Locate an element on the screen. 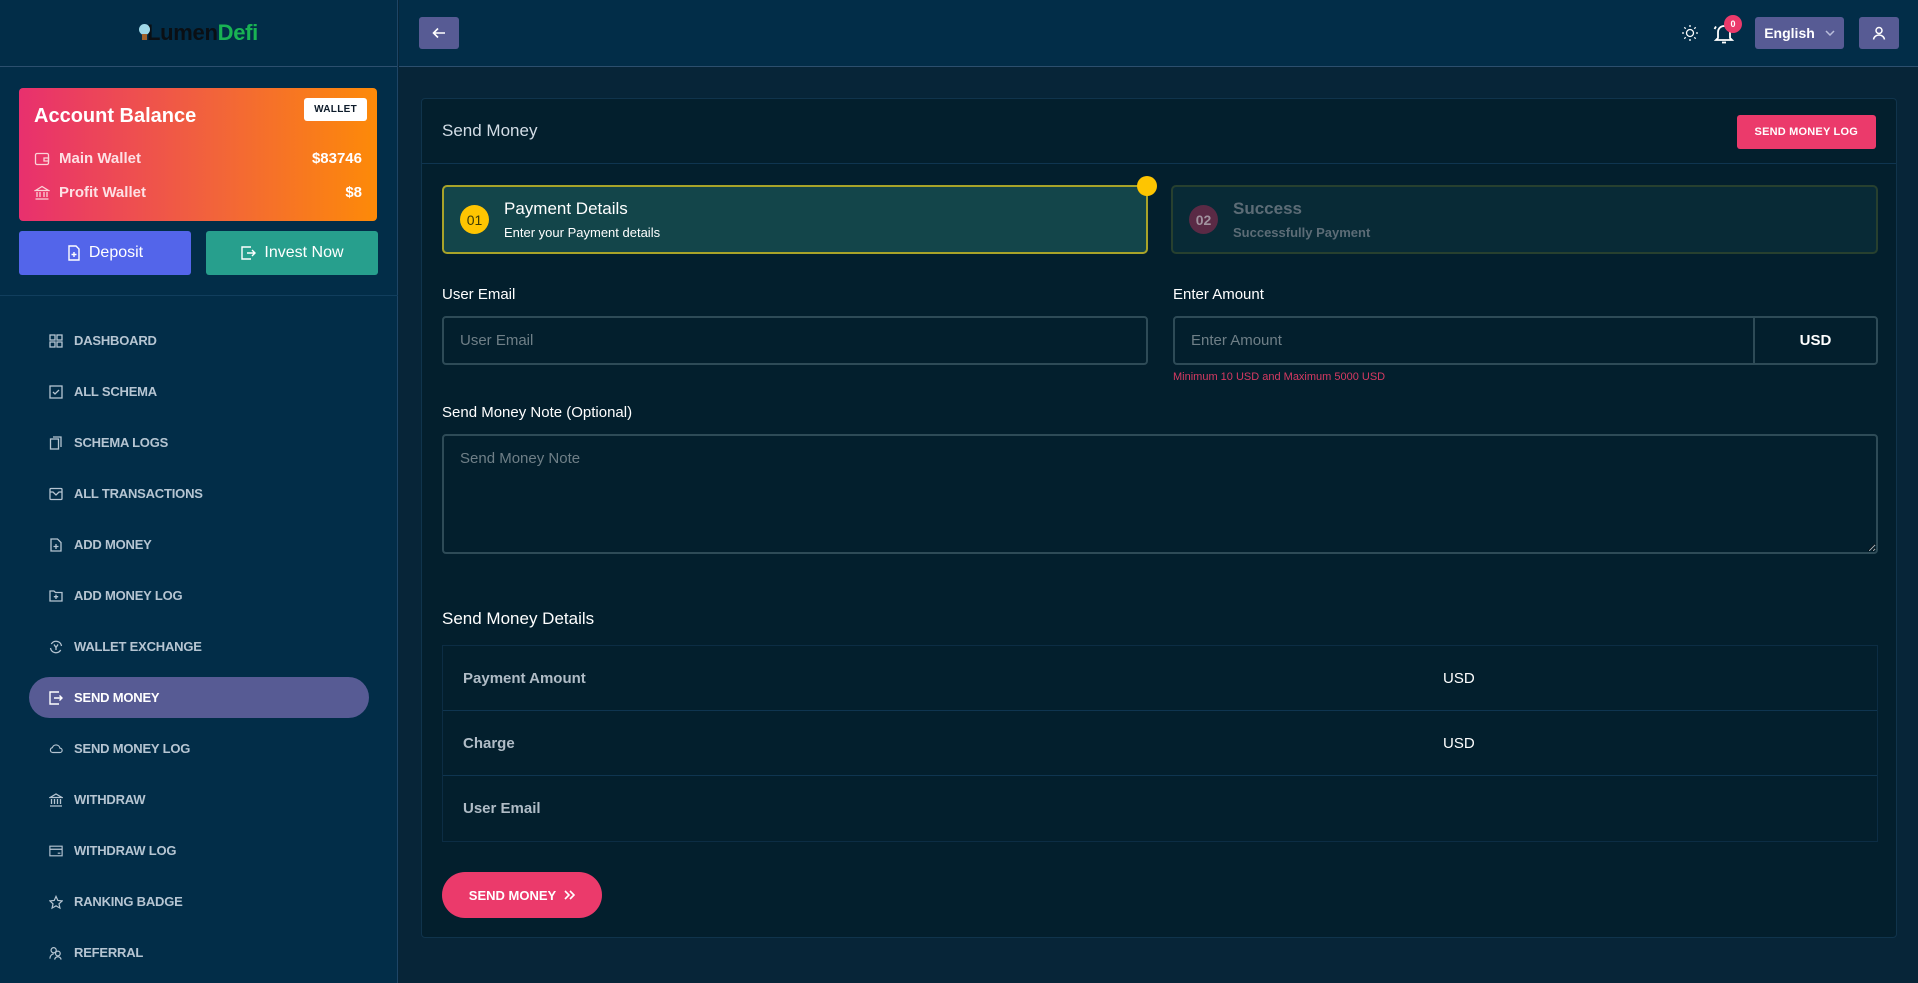  sidebar-item-label: WALLET EXCHANGE is located at coordinates (138, 646).